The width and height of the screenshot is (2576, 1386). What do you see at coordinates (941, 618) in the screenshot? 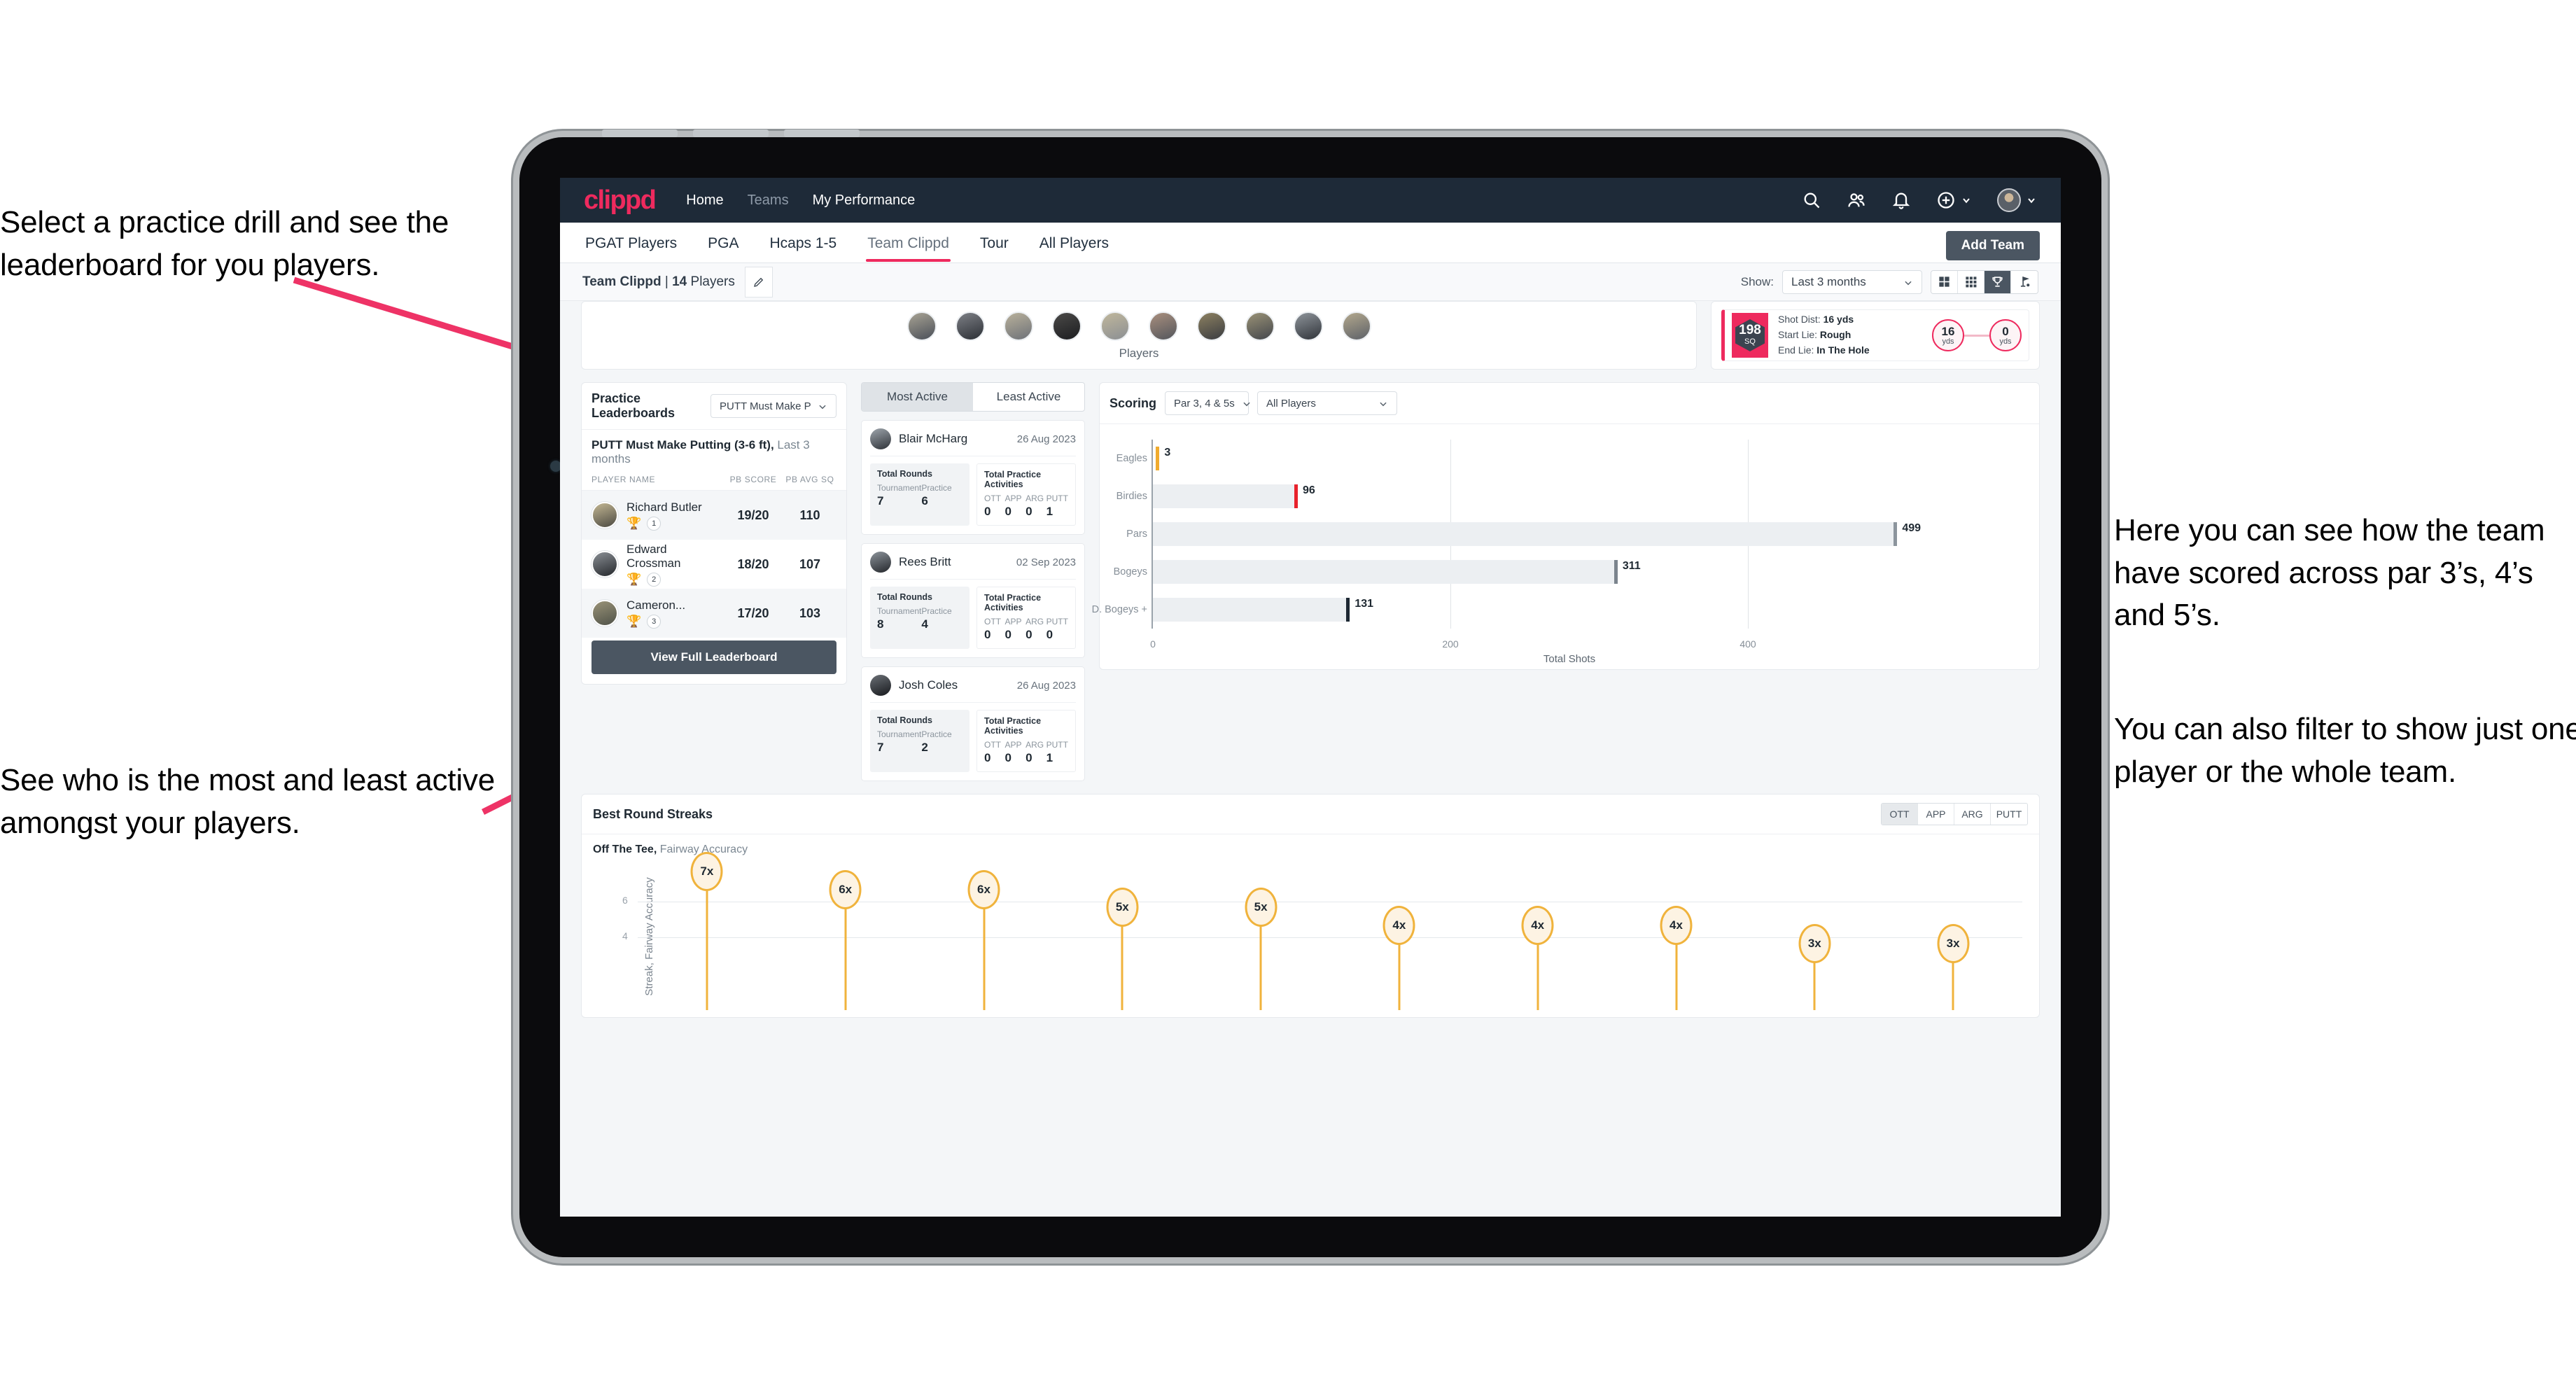
I see `rounds-practice: Practice 4` at bounding box center [941, 618].